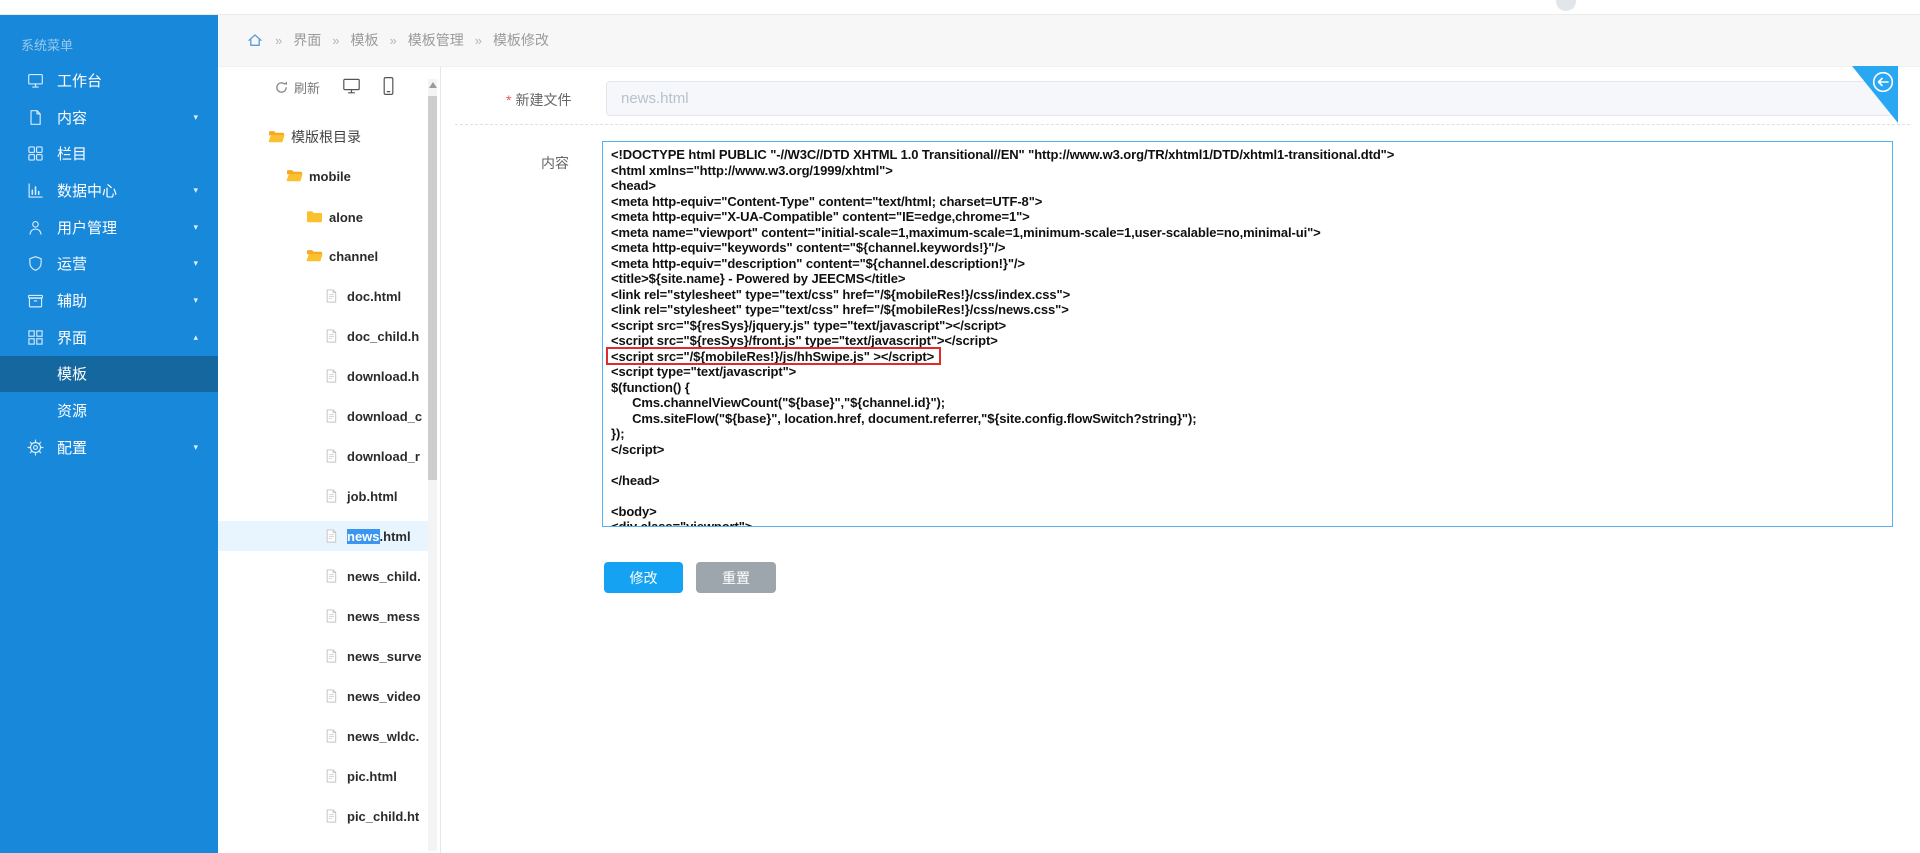 The image size is (1920, 853). I want to click on sidebar-item-label: 数据中心, so click(87, 191).